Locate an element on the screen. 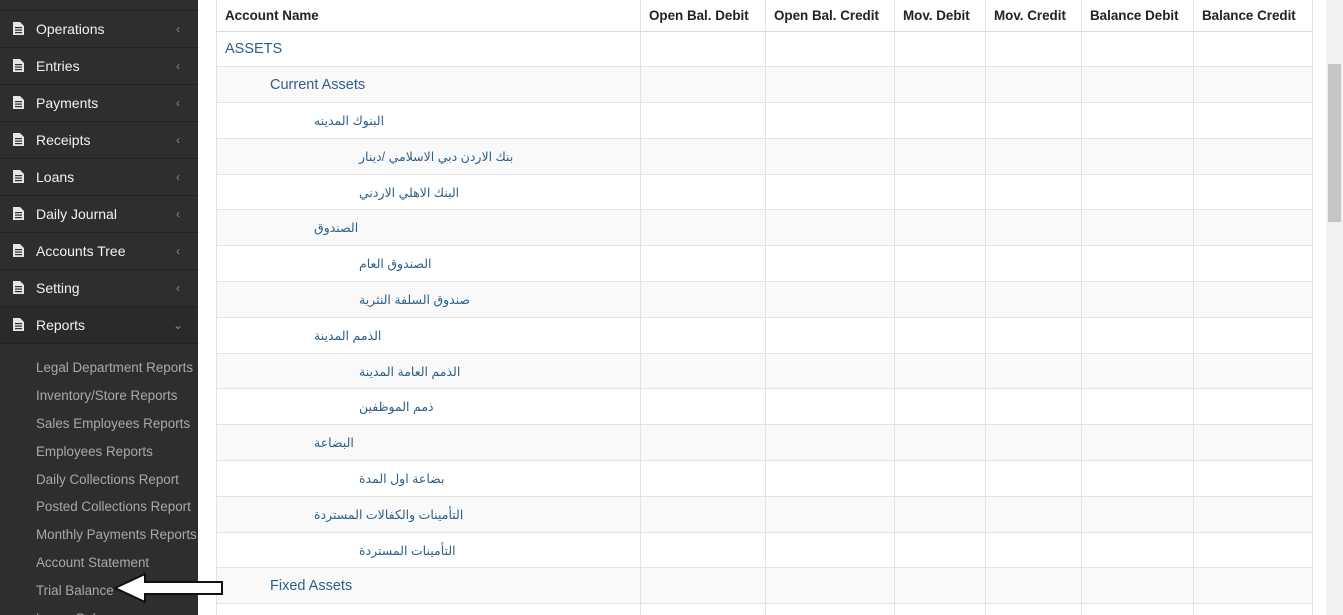 The width and height of the screenshot is (1343, 615). vertical-scrollbar is located at coordinates (1334, 307).